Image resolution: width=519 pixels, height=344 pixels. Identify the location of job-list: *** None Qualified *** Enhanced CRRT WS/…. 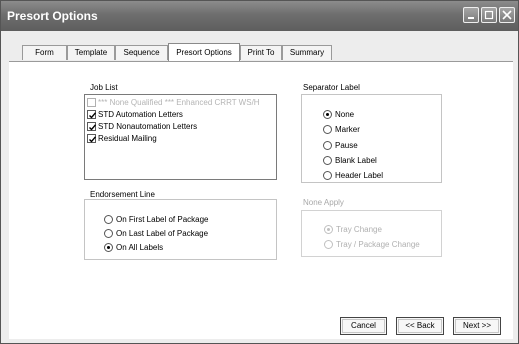
(180, 137).